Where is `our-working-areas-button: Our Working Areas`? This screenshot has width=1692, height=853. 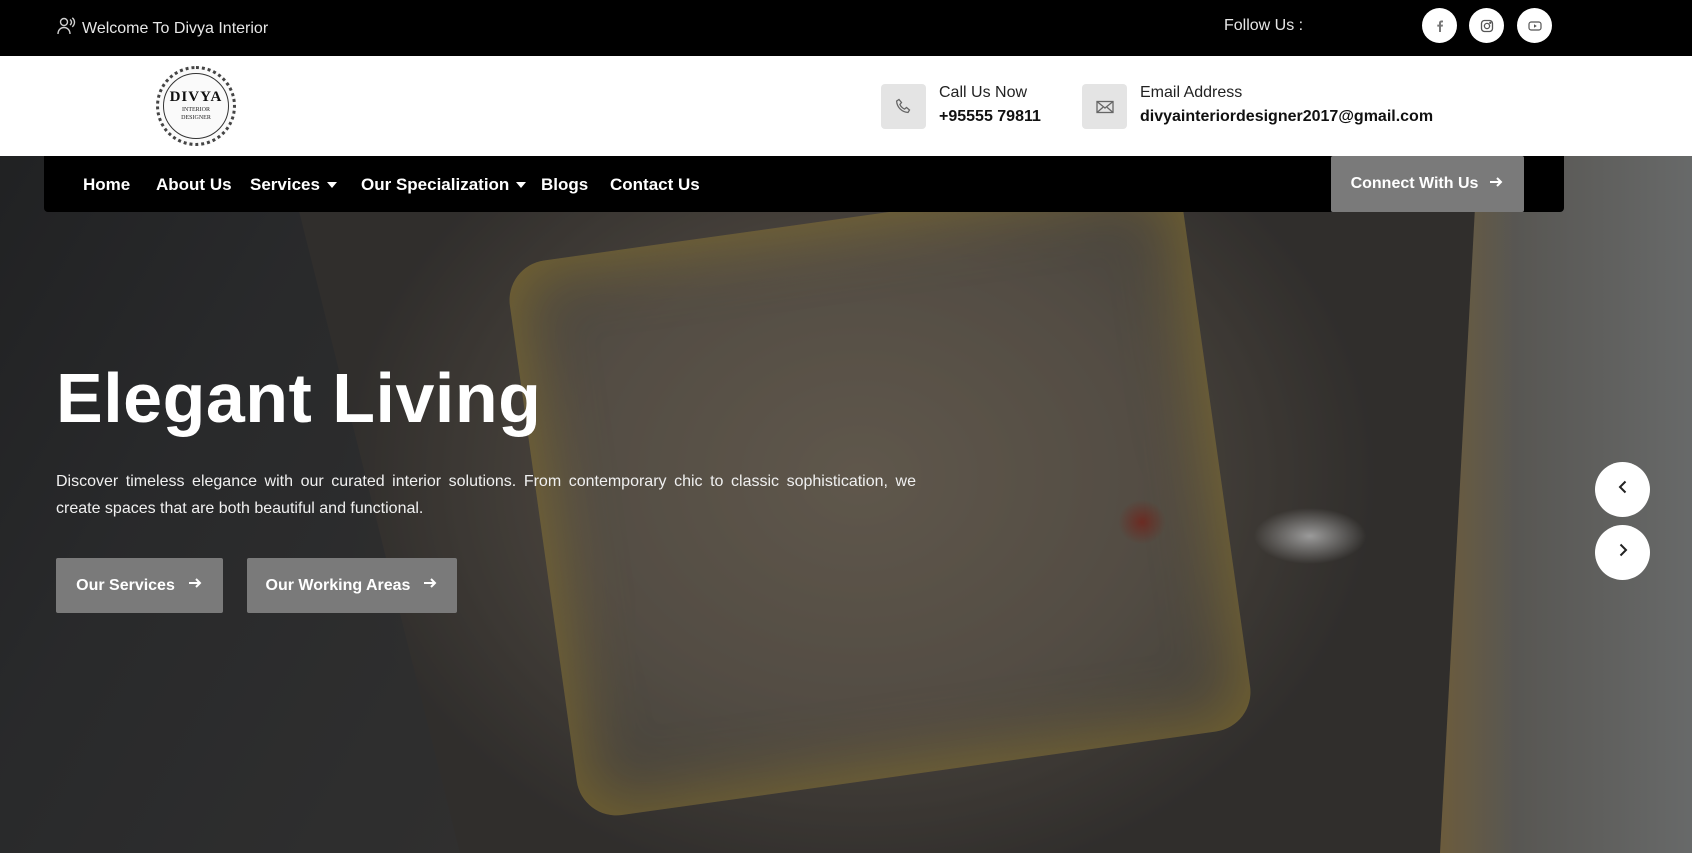 our-working-areas-button: Our Working Areas is located at coordinates (352, 585).